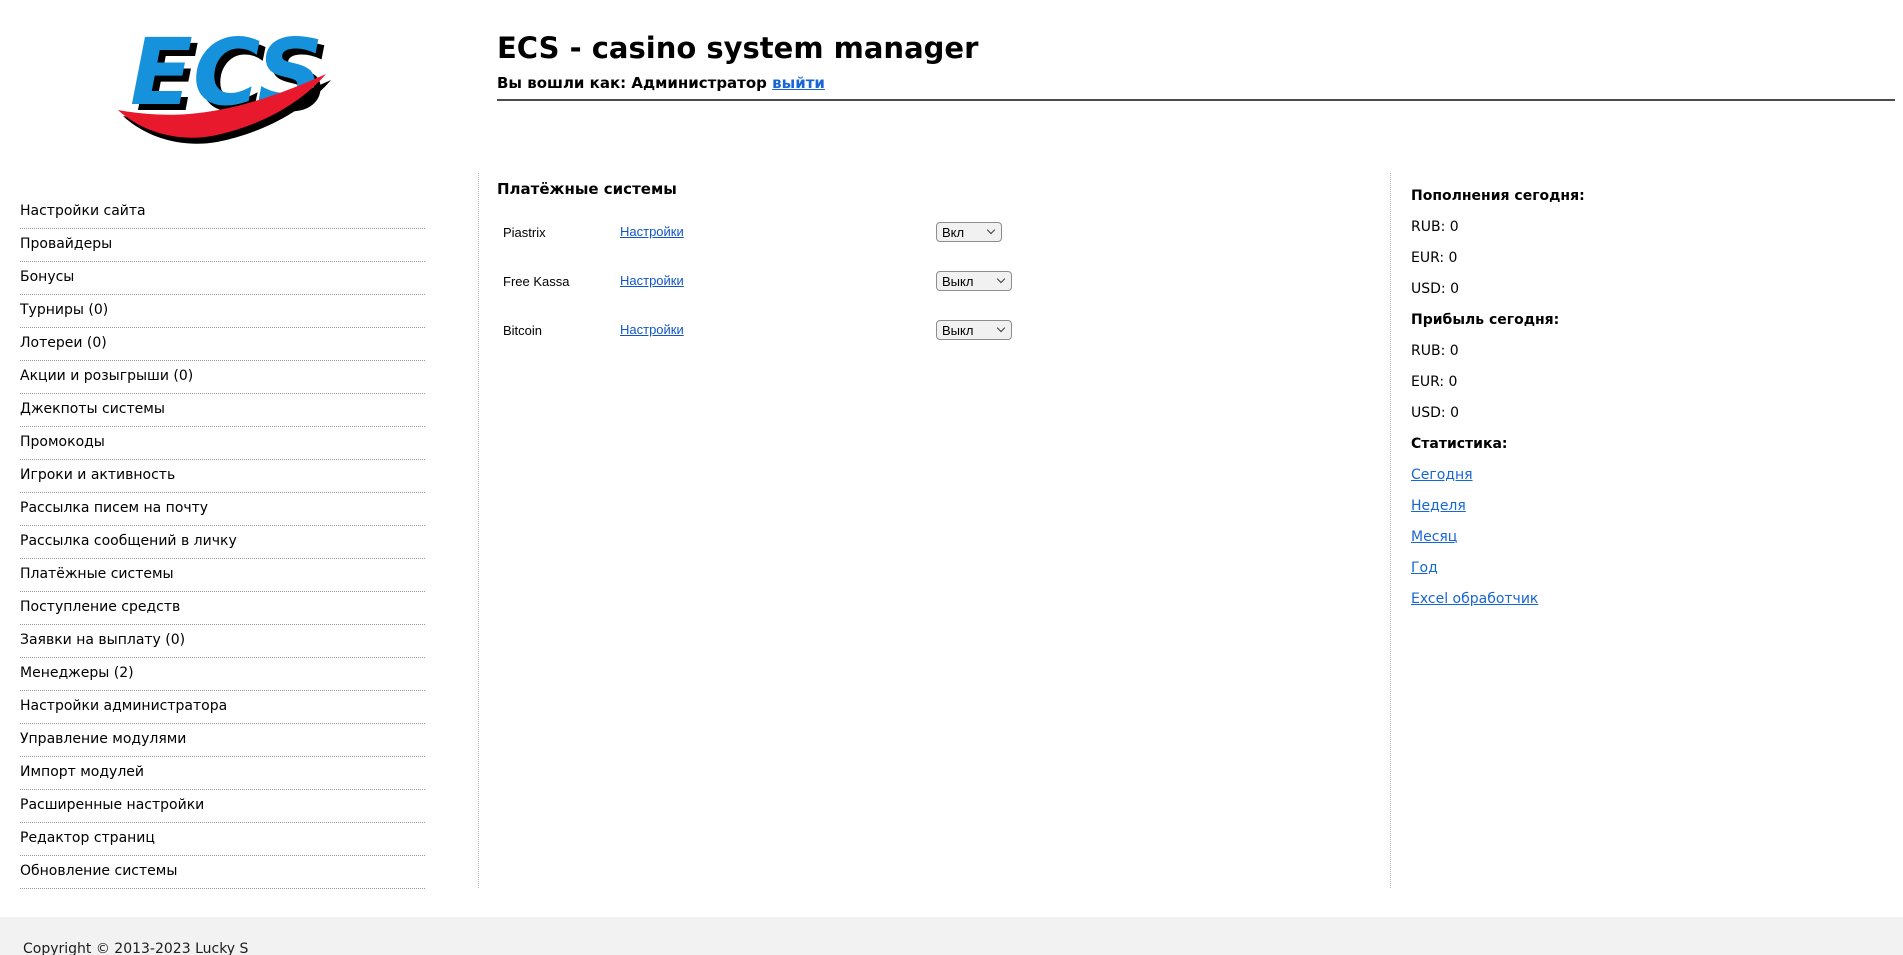 This screenshot has width=1903, height=955. What do you see at coordinates (1442, 475) in the screenshot?
I see `stats-today-link: Сегодня` at bounding box center [1442, 475].